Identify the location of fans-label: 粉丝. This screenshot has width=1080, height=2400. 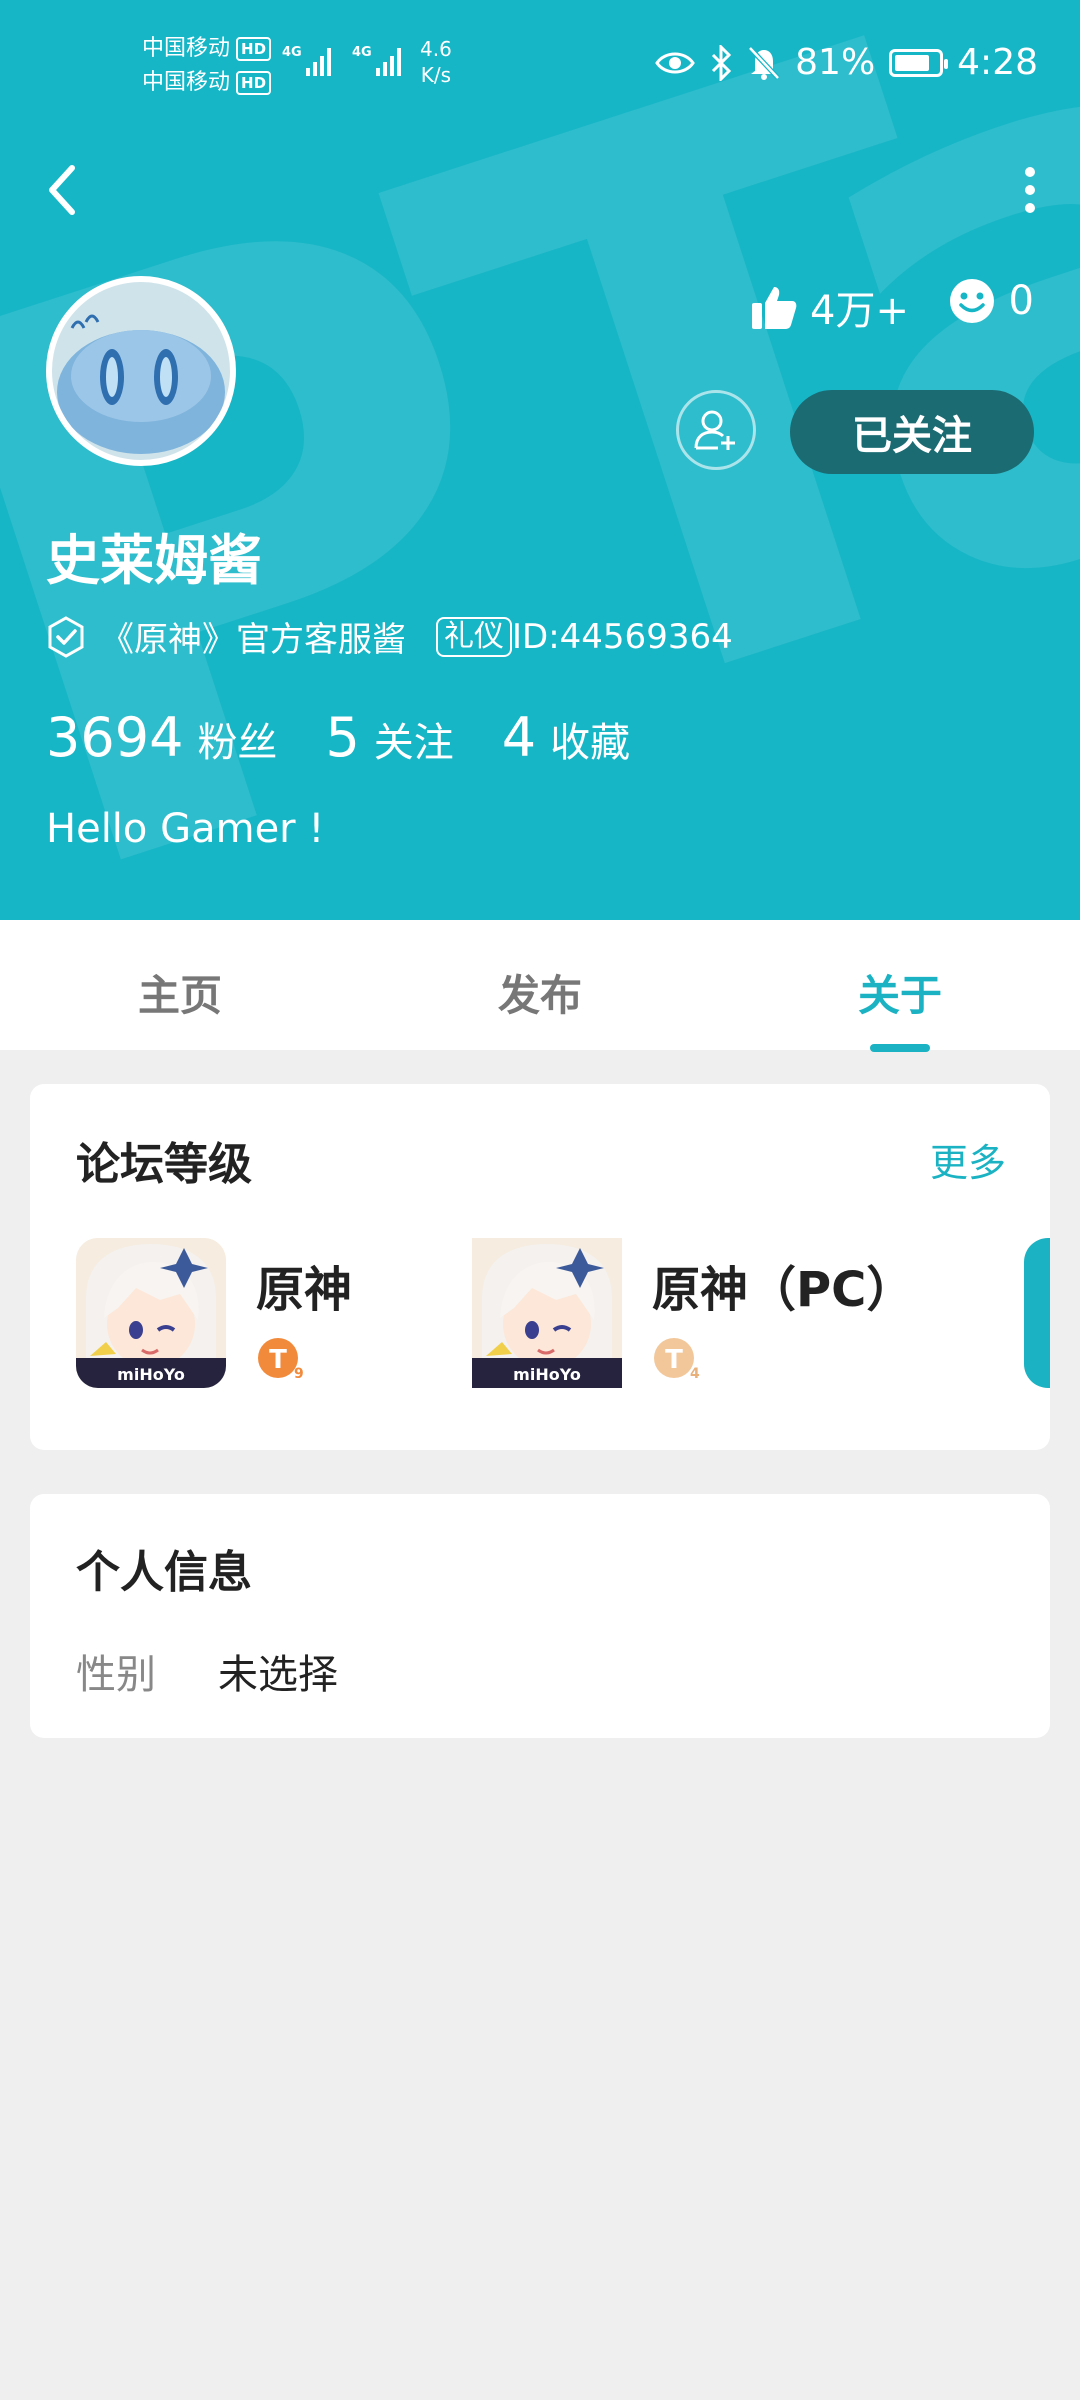
(237, 739).